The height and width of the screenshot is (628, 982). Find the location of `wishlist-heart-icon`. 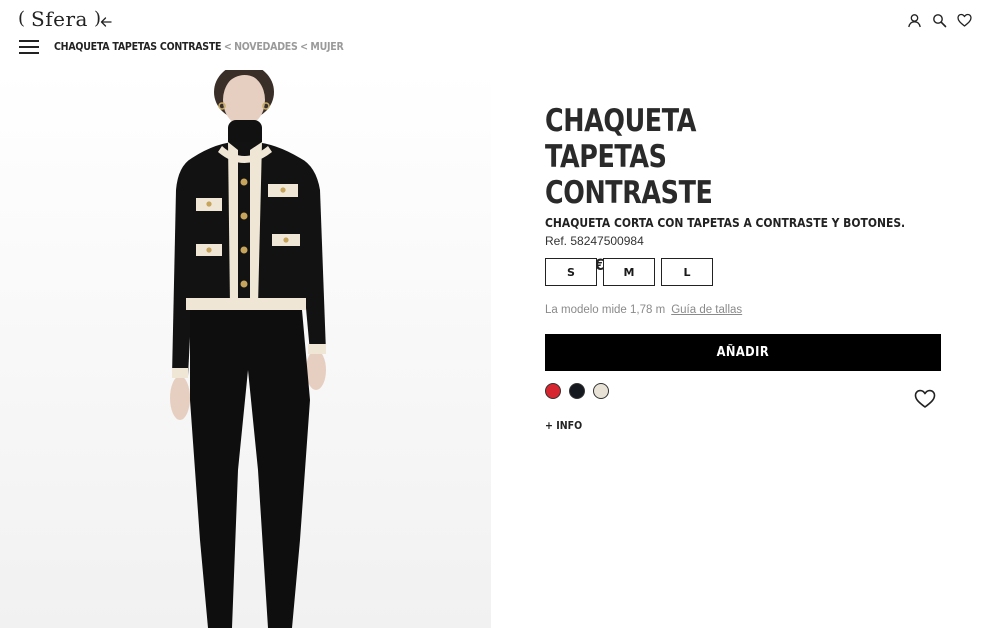

wishlist-heart-icon is located at coordinates (964, 20).